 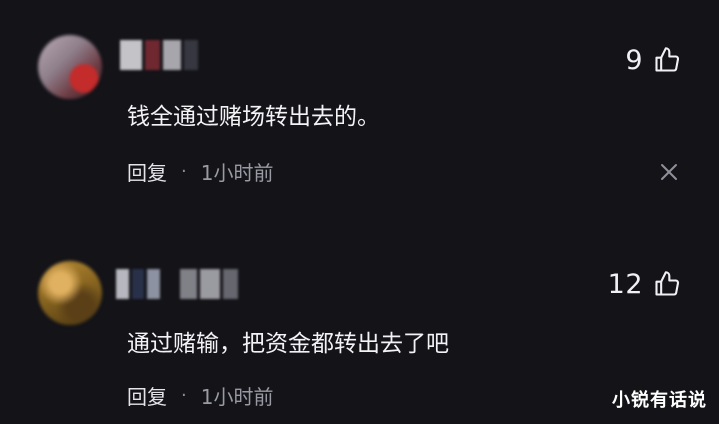 What do you see at coordinates (634, 60) in the screenshot?
I see `like-count: 9` at bounding box center [634, 60].